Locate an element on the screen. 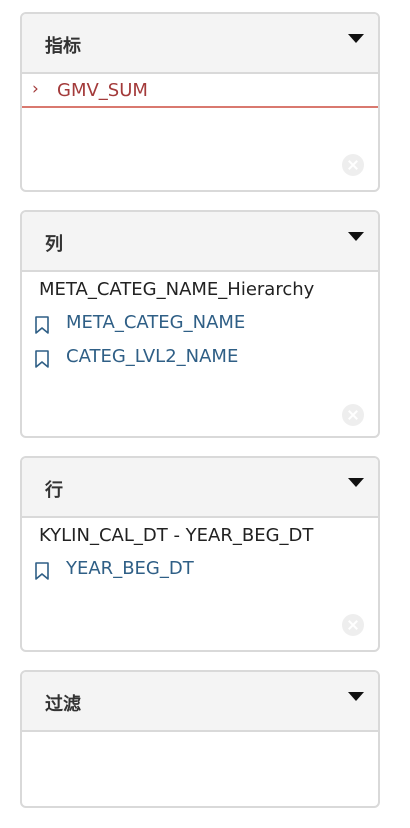 Image resolution: width=410 pixels, height=828 pixels. rows-panel-header: 行 is located at coordinates (200, 488).